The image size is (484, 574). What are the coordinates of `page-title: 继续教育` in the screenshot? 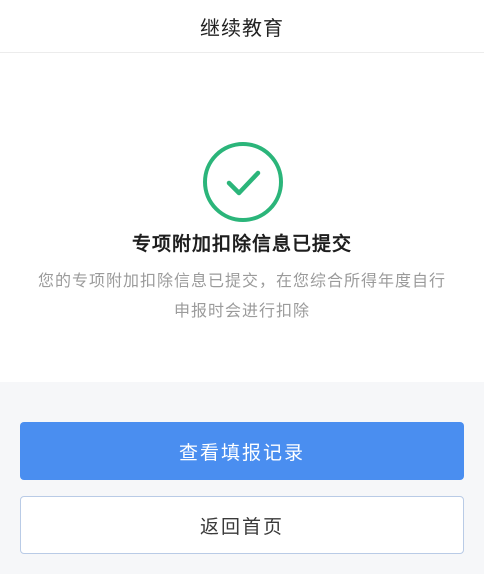 It's located at (242, 27).